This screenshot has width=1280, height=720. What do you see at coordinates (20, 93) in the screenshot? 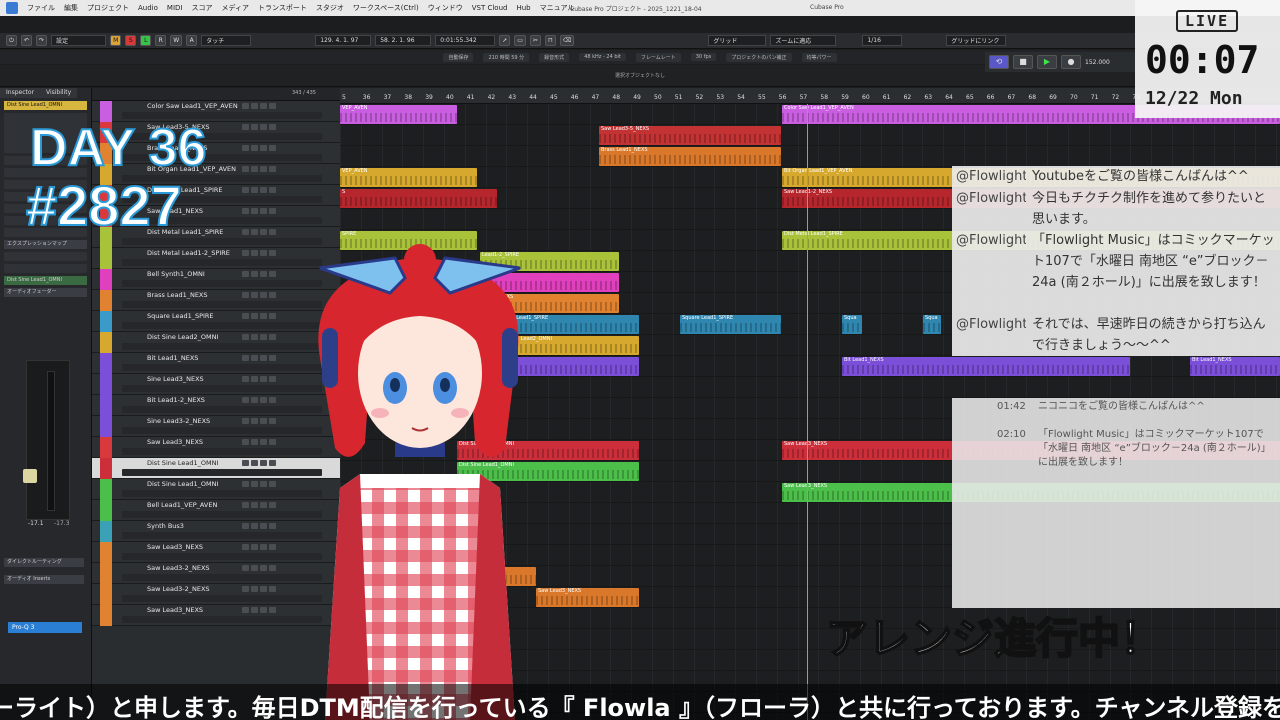
I see `tab-inspector: Inspector` at bounding box center [20, 93].